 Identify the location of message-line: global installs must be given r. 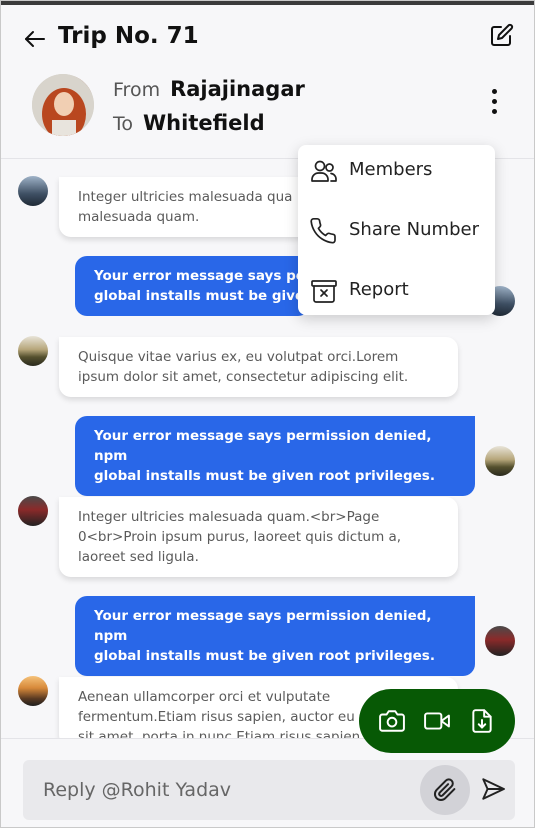
(202, 296).